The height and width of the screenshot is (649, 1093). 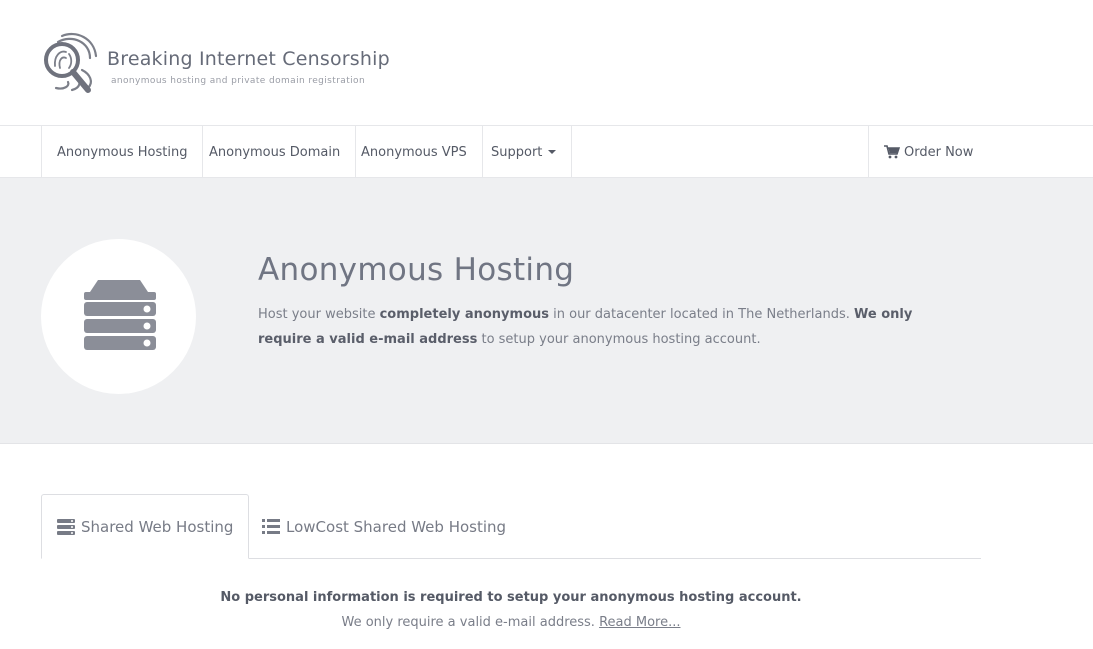 I want to click on nav-anonymous-domain: Anonymous Domain, so click(x=275, y=152).